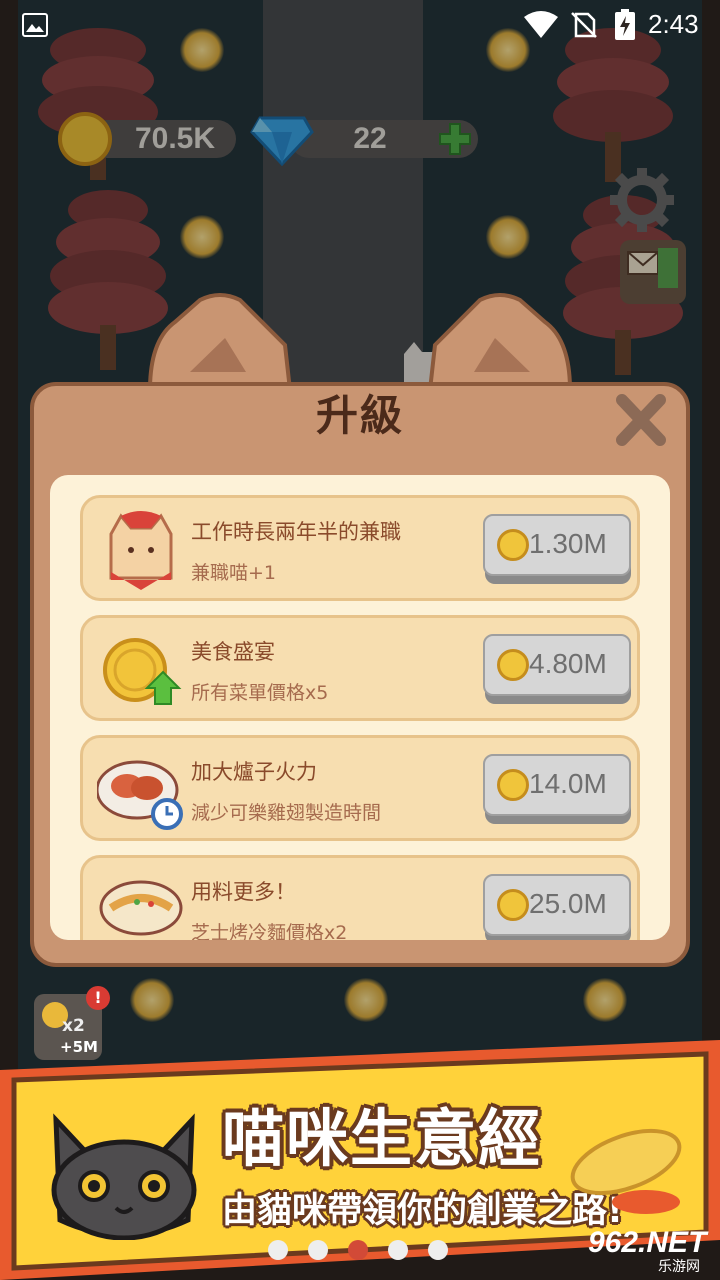 This screenshot has width=720, height=1280. Describe the element at coordinates (358, 1250) in the screenshot. I see `carousel-dot-active` at that location.